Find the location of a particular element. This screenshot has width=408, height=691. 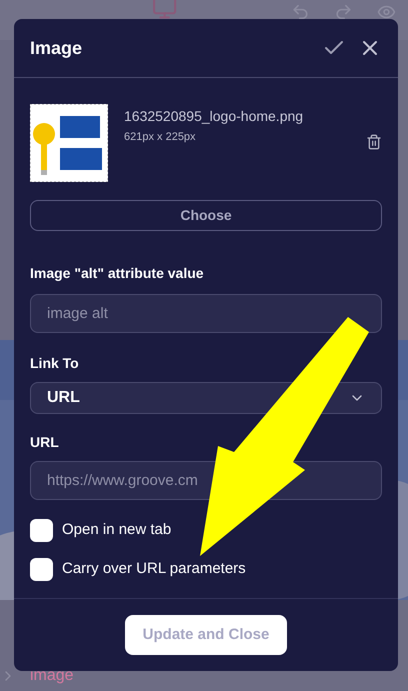

field-label: Image "alt" attribute value is located at coordinates (117, 273).